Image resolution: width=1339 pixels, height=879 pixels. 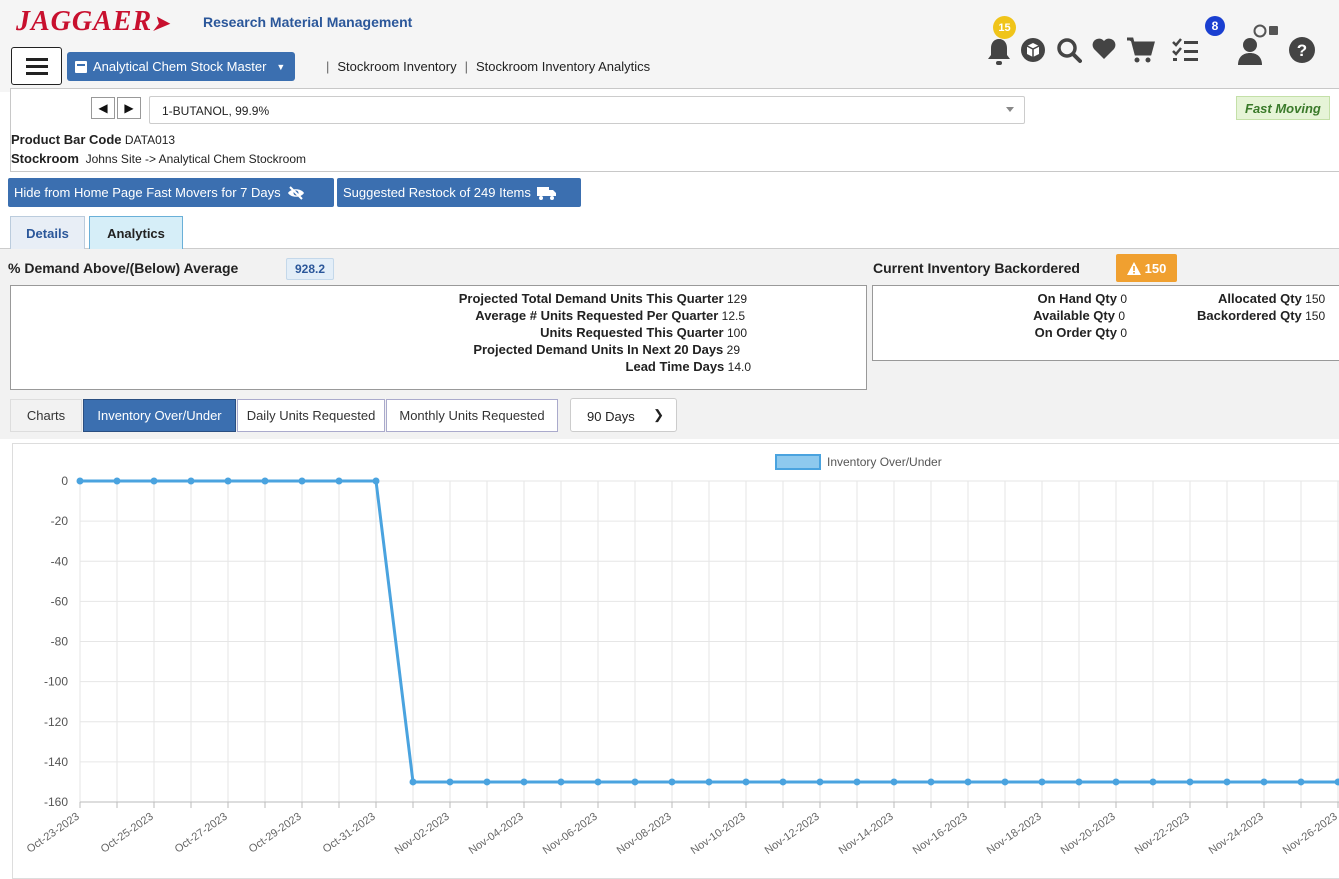 What do you see at coordinates (792, 834) in the screenshot?
I see `x-tick-label: Nov-12-2023` at bounding box center [792, 834].